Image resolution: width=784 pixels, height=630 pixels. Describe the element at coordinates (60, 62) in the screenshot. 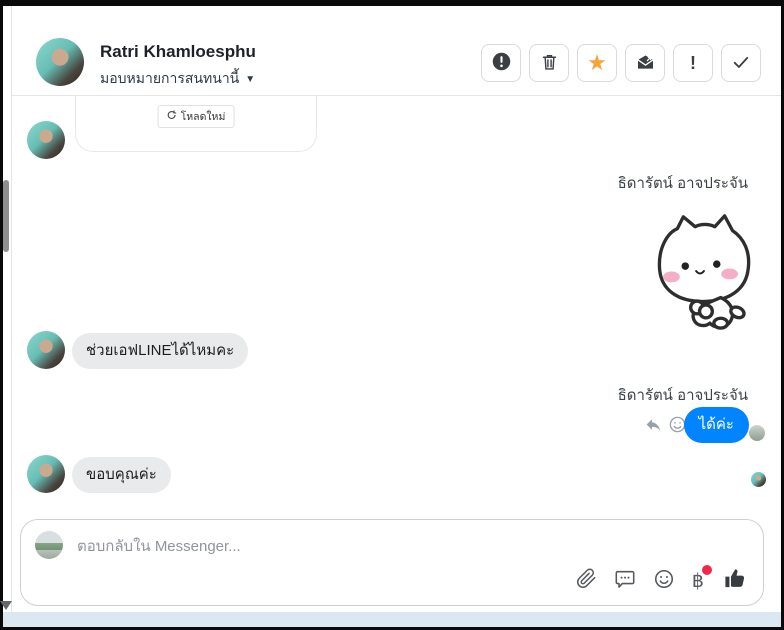

I see `contact-avatar` at that location.